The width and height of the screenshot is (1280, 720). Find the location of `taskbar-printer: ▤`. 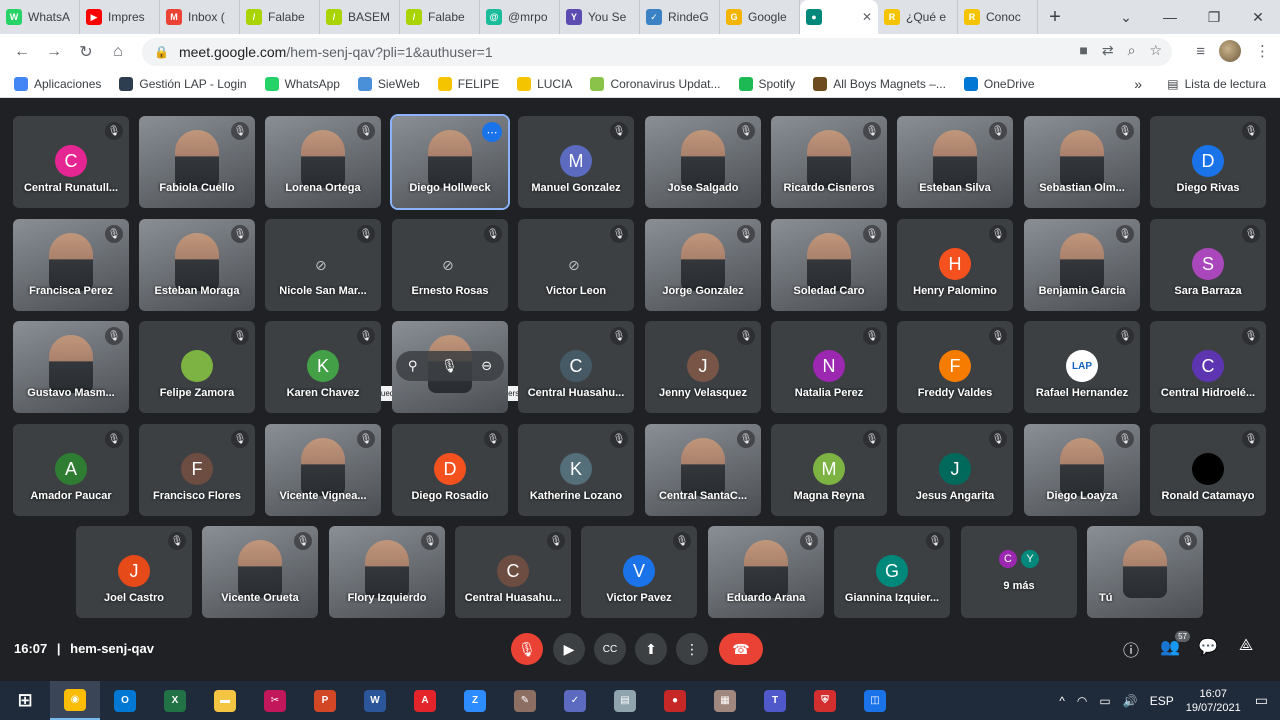

taskbar-printer: ▤ is located at coordinates (625, 700).